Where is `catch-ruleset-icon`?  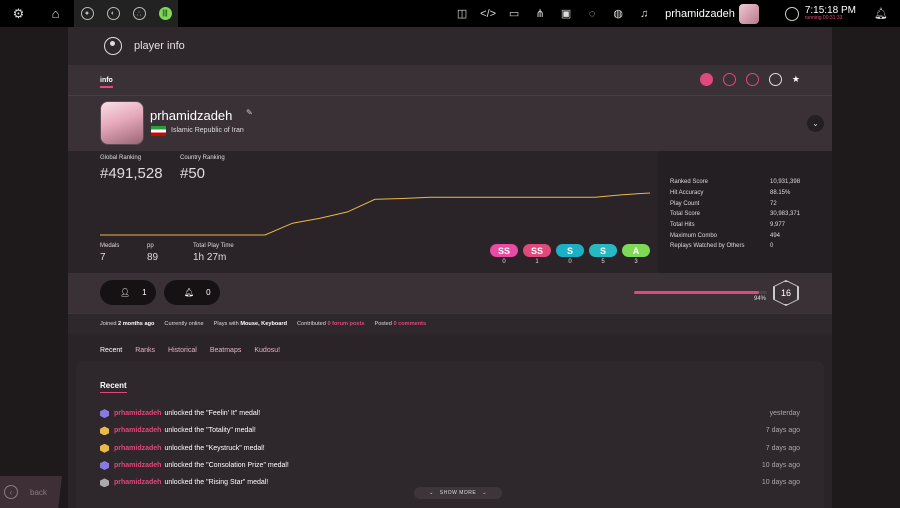
catch-ruleset-icon is located at coordinates (752, 79).